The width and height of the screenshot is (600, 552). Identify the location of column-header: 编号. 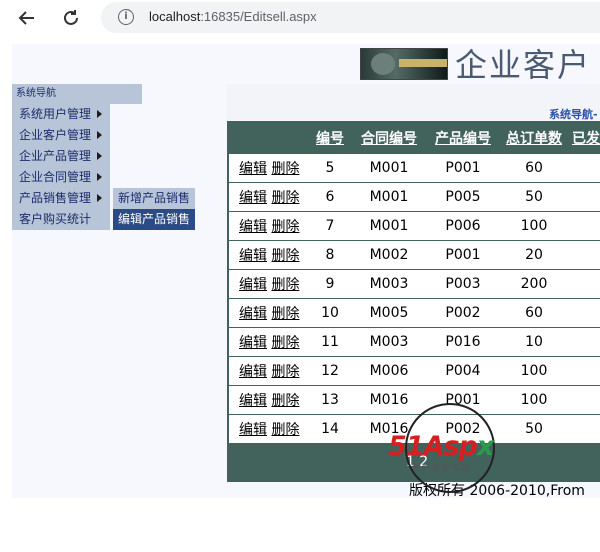
(330, 138).